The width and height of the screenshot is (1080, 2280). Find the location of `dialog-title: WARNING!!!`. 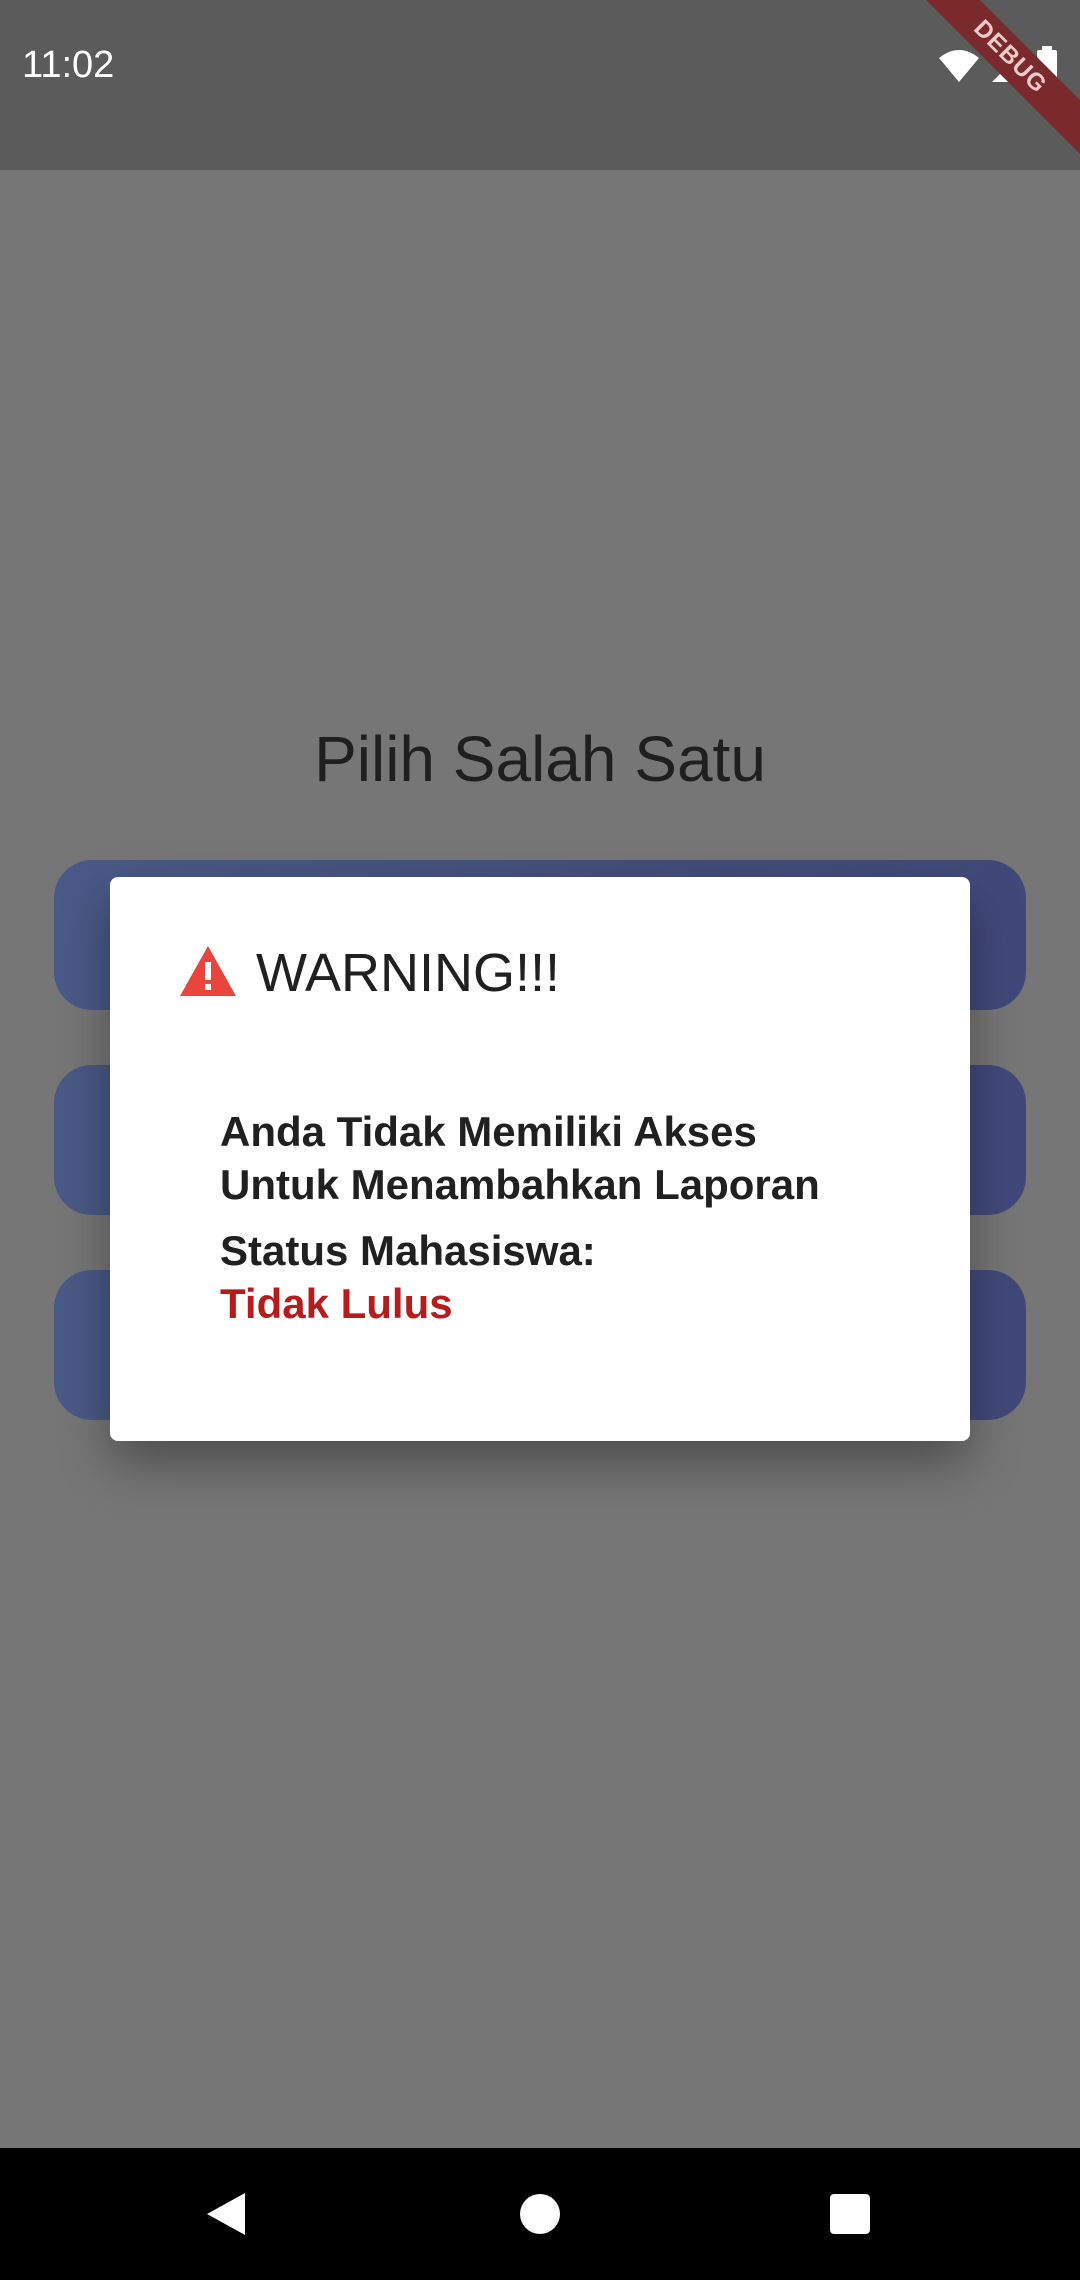

dialog-title: WARNING!!! is located at coordinates (408, 973).